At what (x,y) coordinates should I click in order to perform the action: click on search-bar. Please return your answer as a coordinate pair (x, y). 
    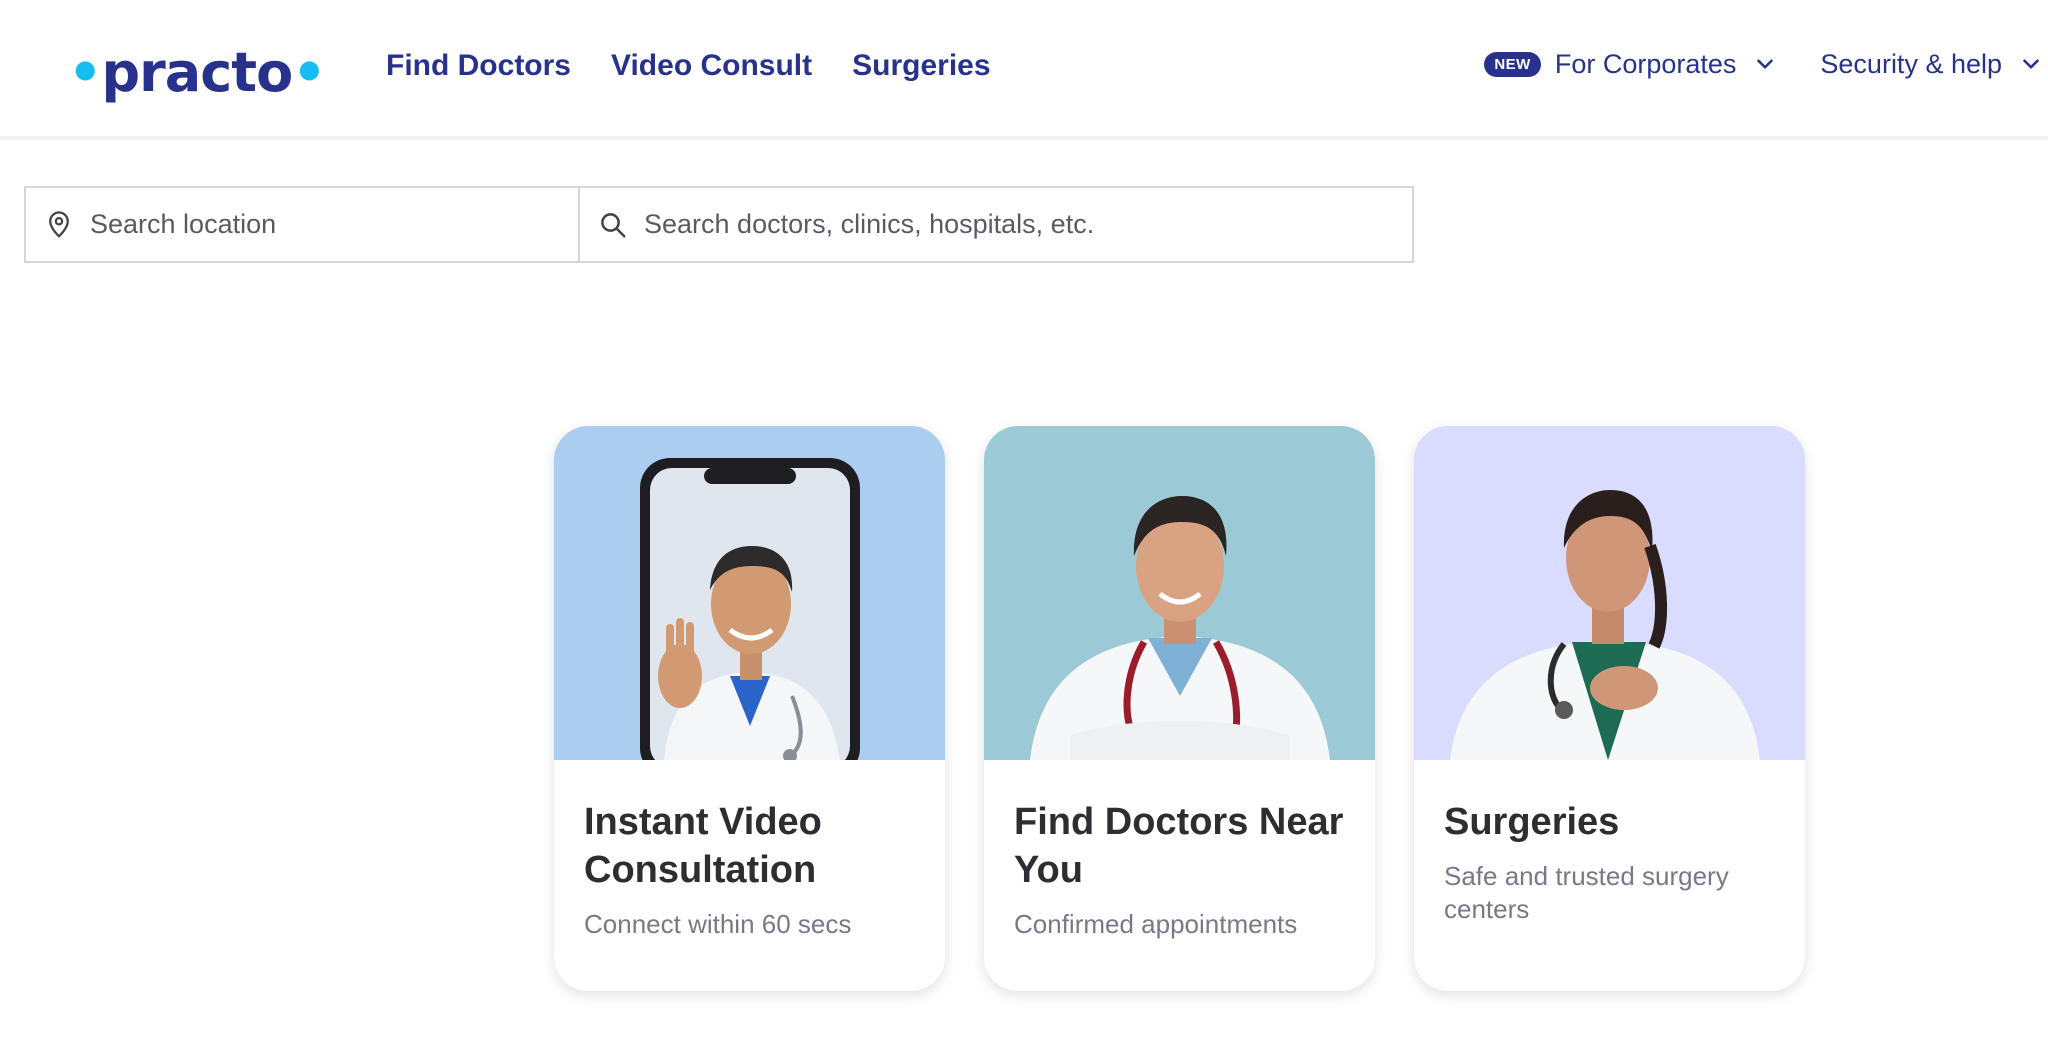
    Looking at the image, I should click on (719, 224).